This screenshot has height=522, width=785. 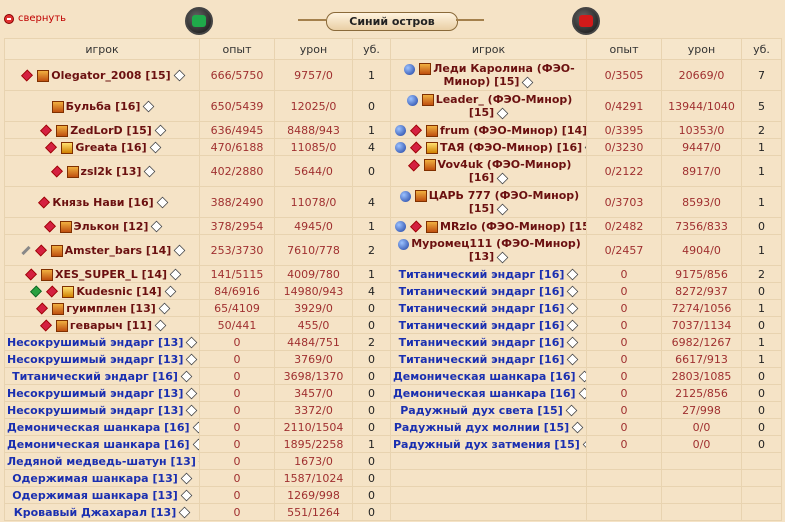 What do you see at coordinates (400, 226) in the screenshot?
I see `orb-icon` at bounding box center [400, 226].